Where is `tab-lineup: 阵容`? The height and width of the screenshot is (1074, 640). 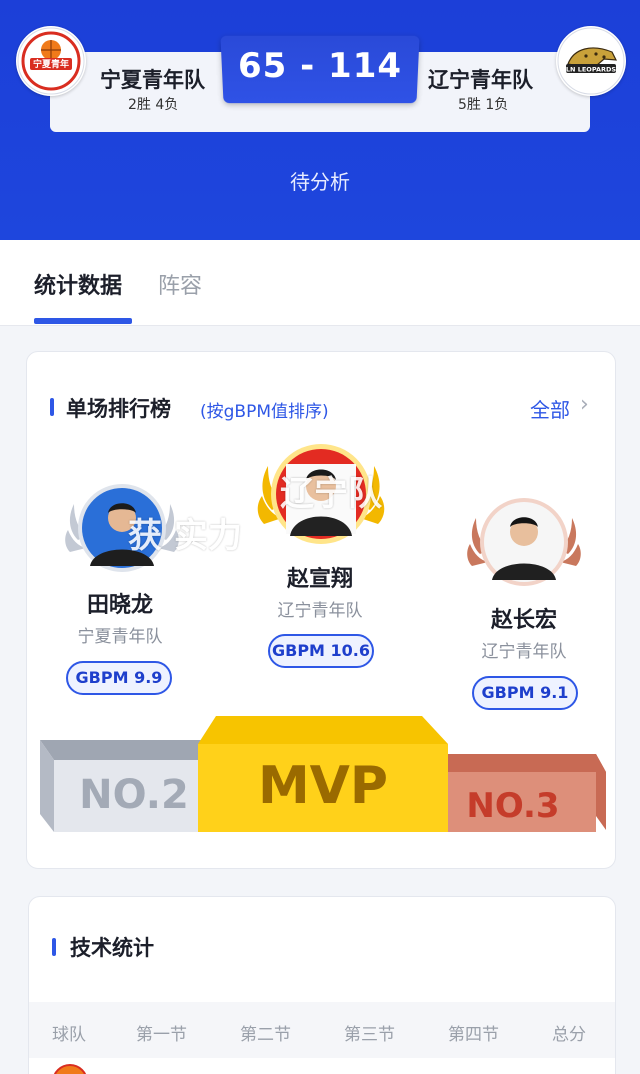
tab-lineup: 阵容 is located at coordinates (180, 284).